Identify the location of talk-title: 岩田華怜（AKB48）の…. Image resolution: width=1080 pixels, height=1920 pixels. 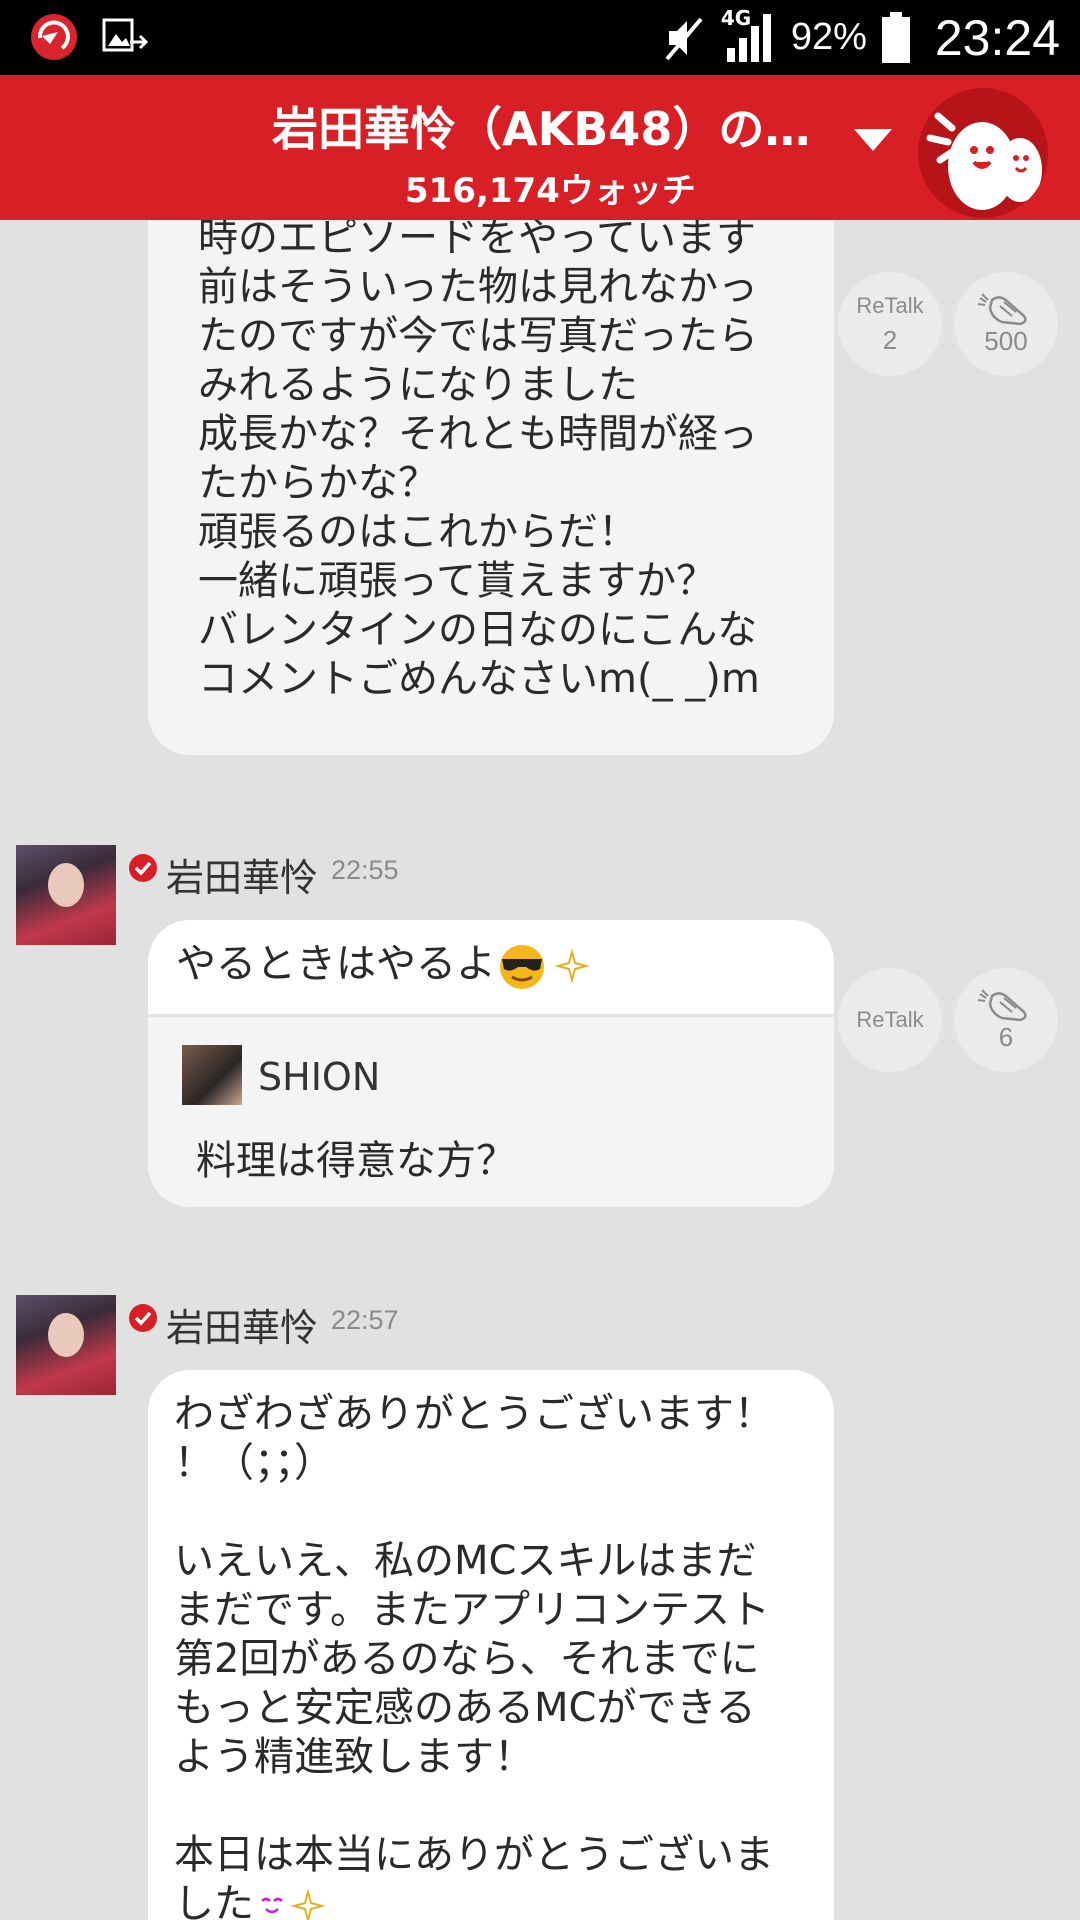
(541, 126).